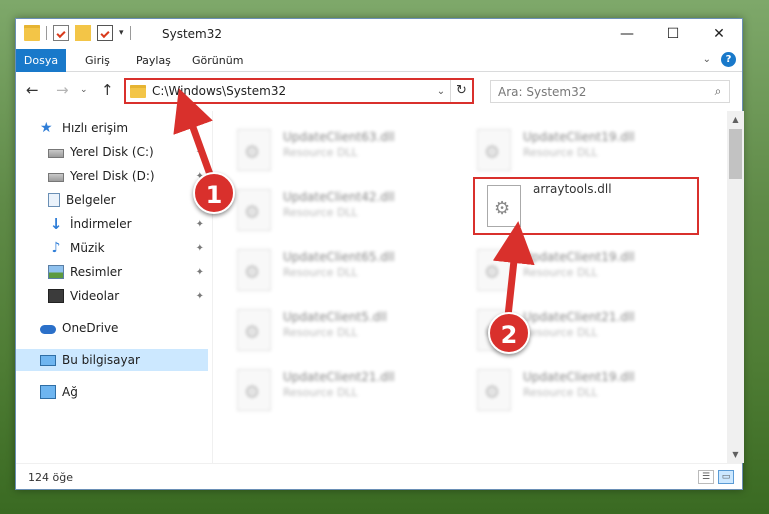 This screenshot has width=769, height=514. I want to click on sidebar-item-videos: Videolar ✦, so click(128, 296).